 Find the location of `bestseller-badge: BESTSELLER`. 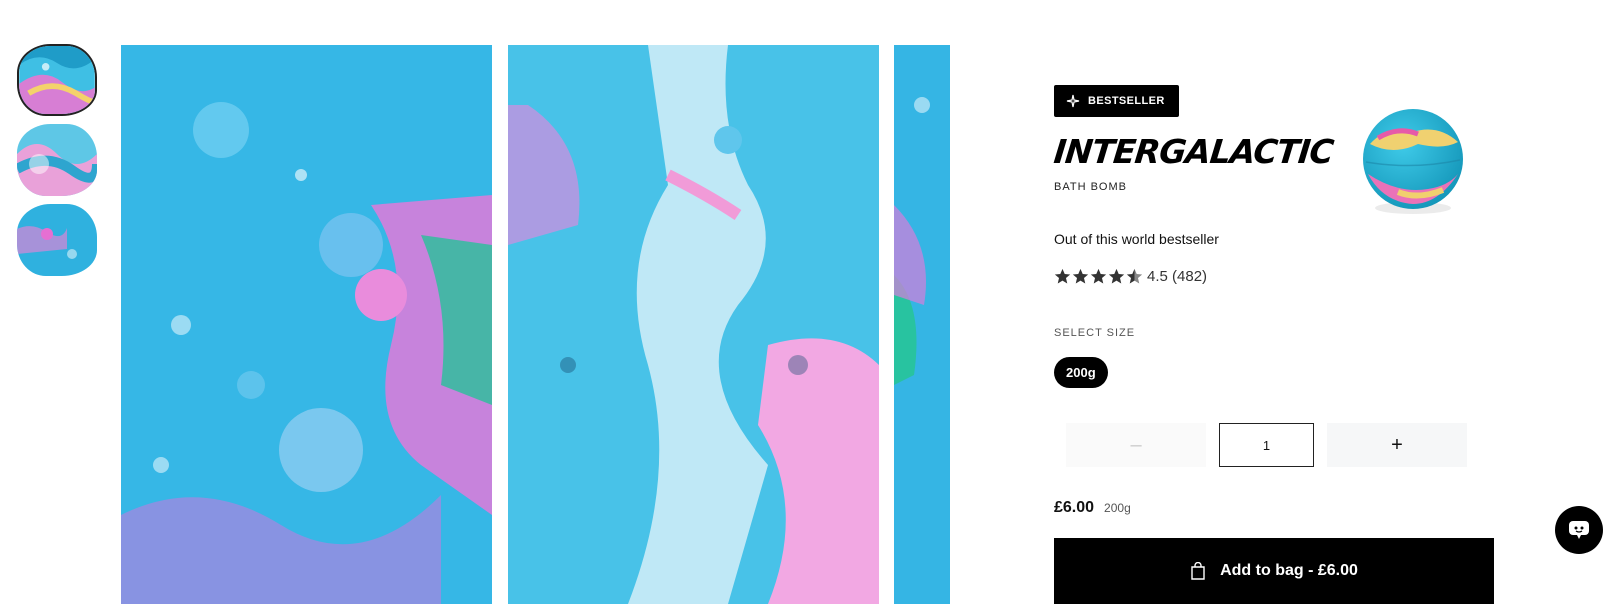

bestseller-badge: BESTSELLER is located at coordinates (1116, 101).